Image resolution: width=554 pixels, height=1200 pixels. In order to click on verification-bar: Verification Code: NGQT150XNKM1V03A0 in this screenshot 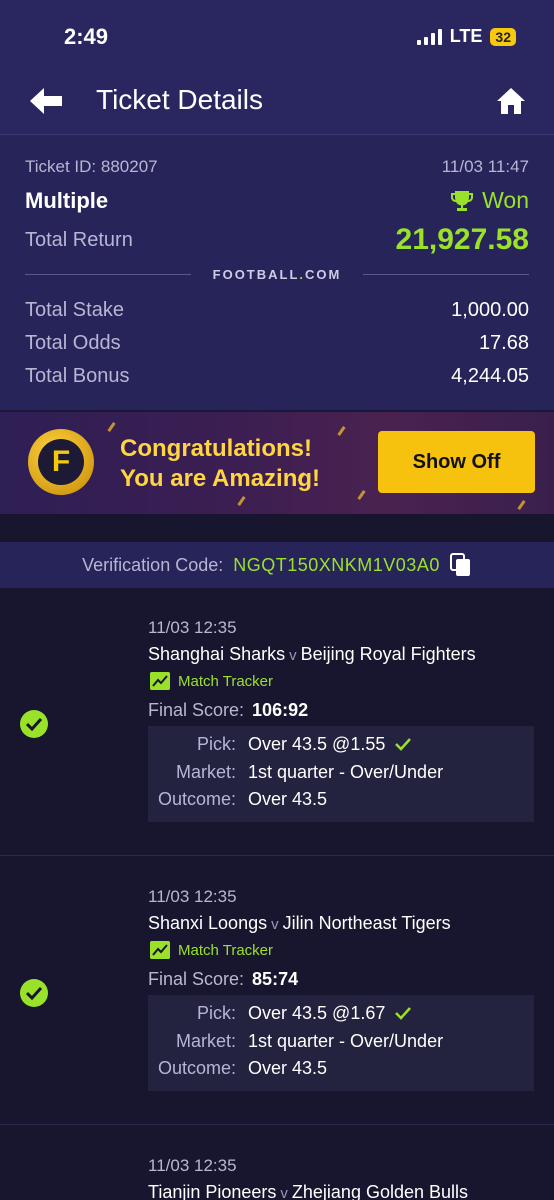, I will do `click(277, 565)`.